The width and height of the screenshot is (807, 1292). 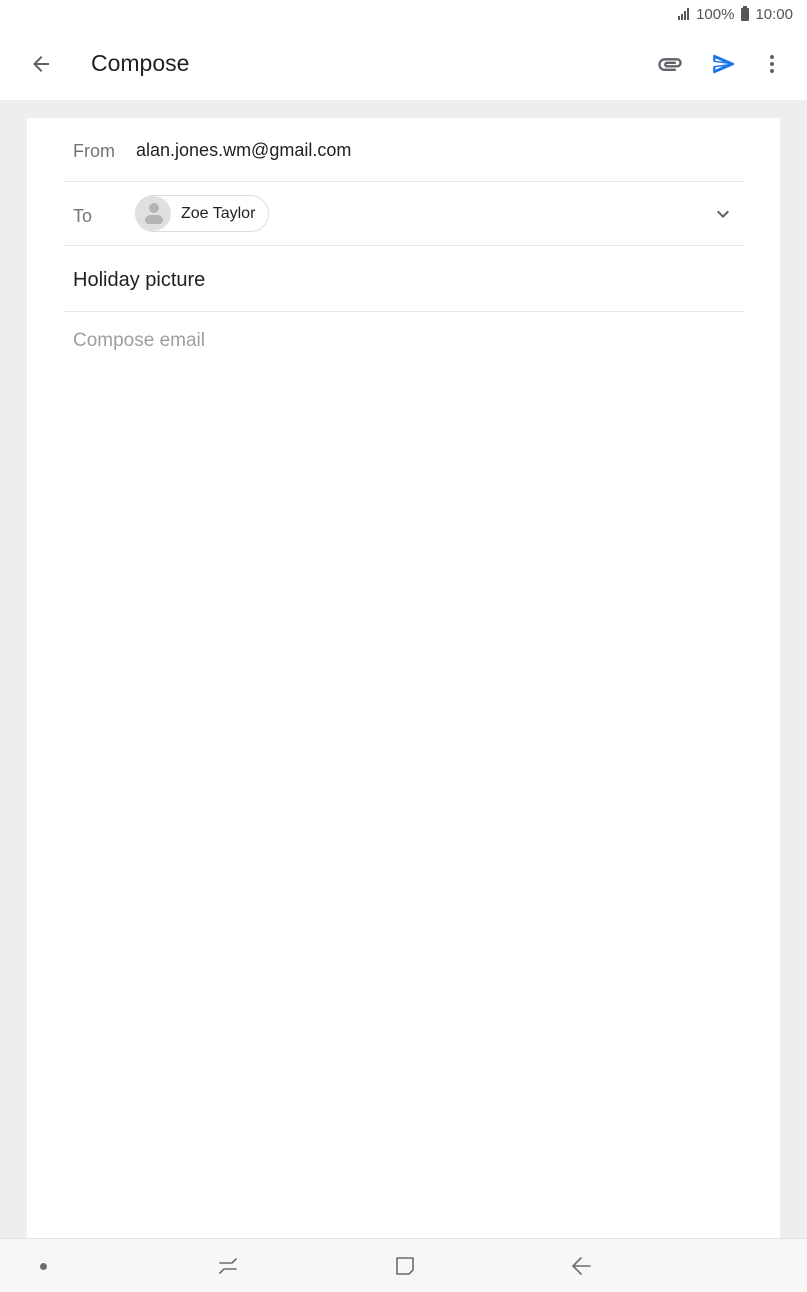 I want to click on home-icon, so click(x=405, y=1266).